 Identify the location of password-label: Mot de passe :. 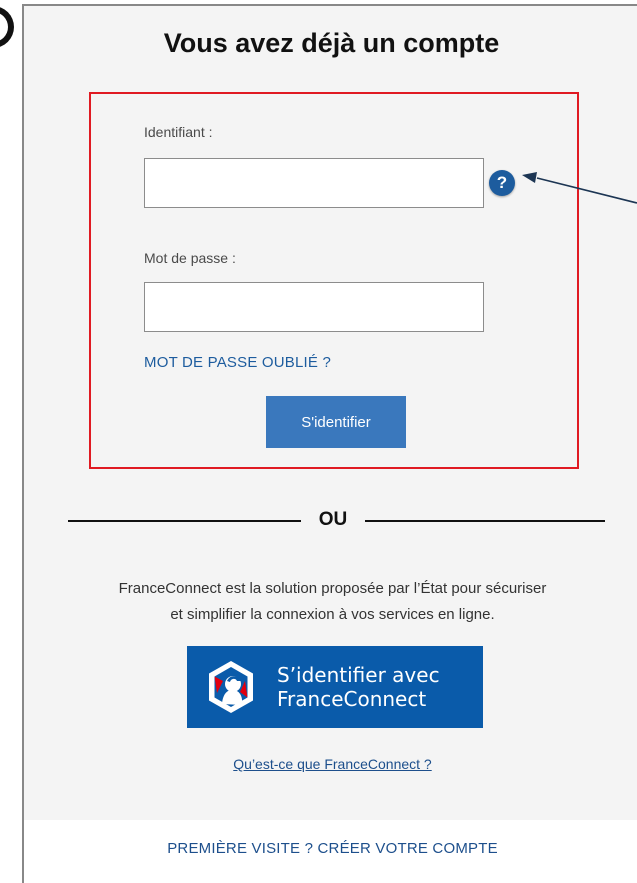
(190, 258).